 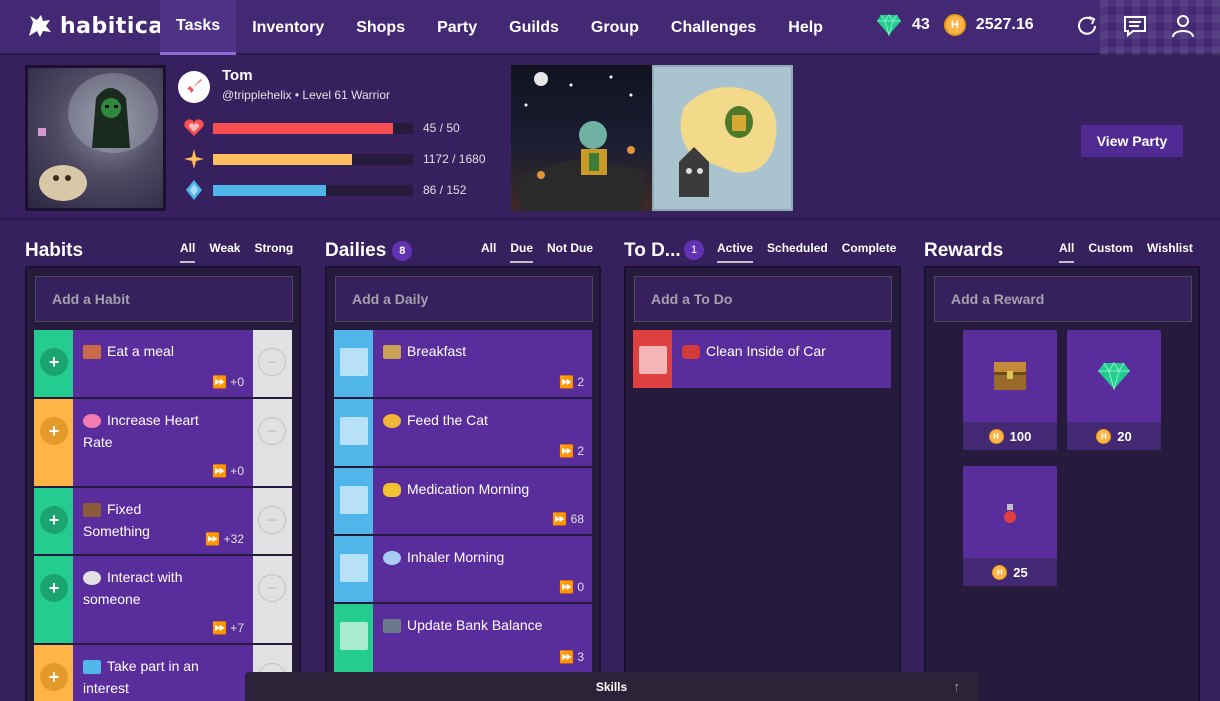 I want to click on todos-filters: Active Scheduled Complete, so click(x=806, y=252).